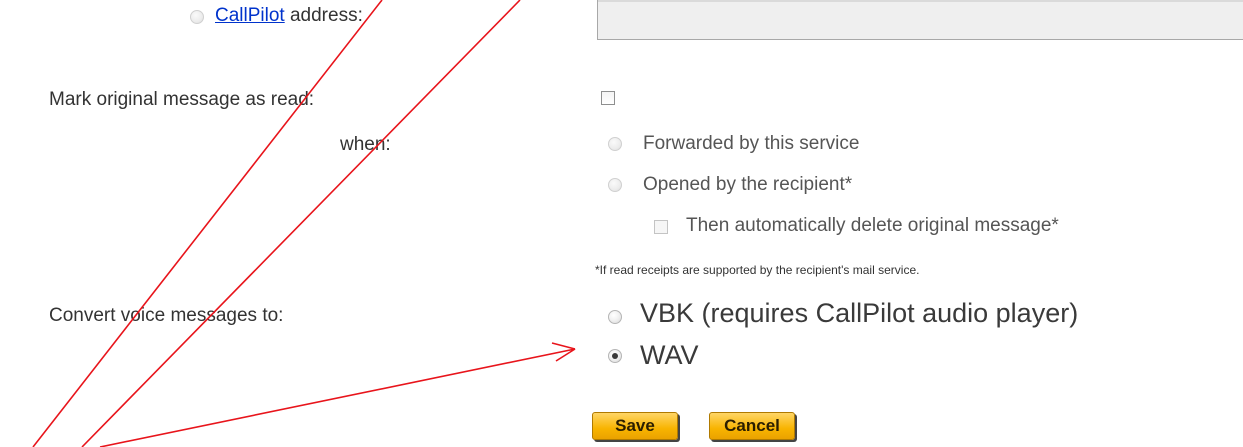 Image resolution: width=1243 pixels, height=447 pixels. Describe the element at coordinates (197, 17) in the screenshot. I see `callpilot-address-radio` at that location.